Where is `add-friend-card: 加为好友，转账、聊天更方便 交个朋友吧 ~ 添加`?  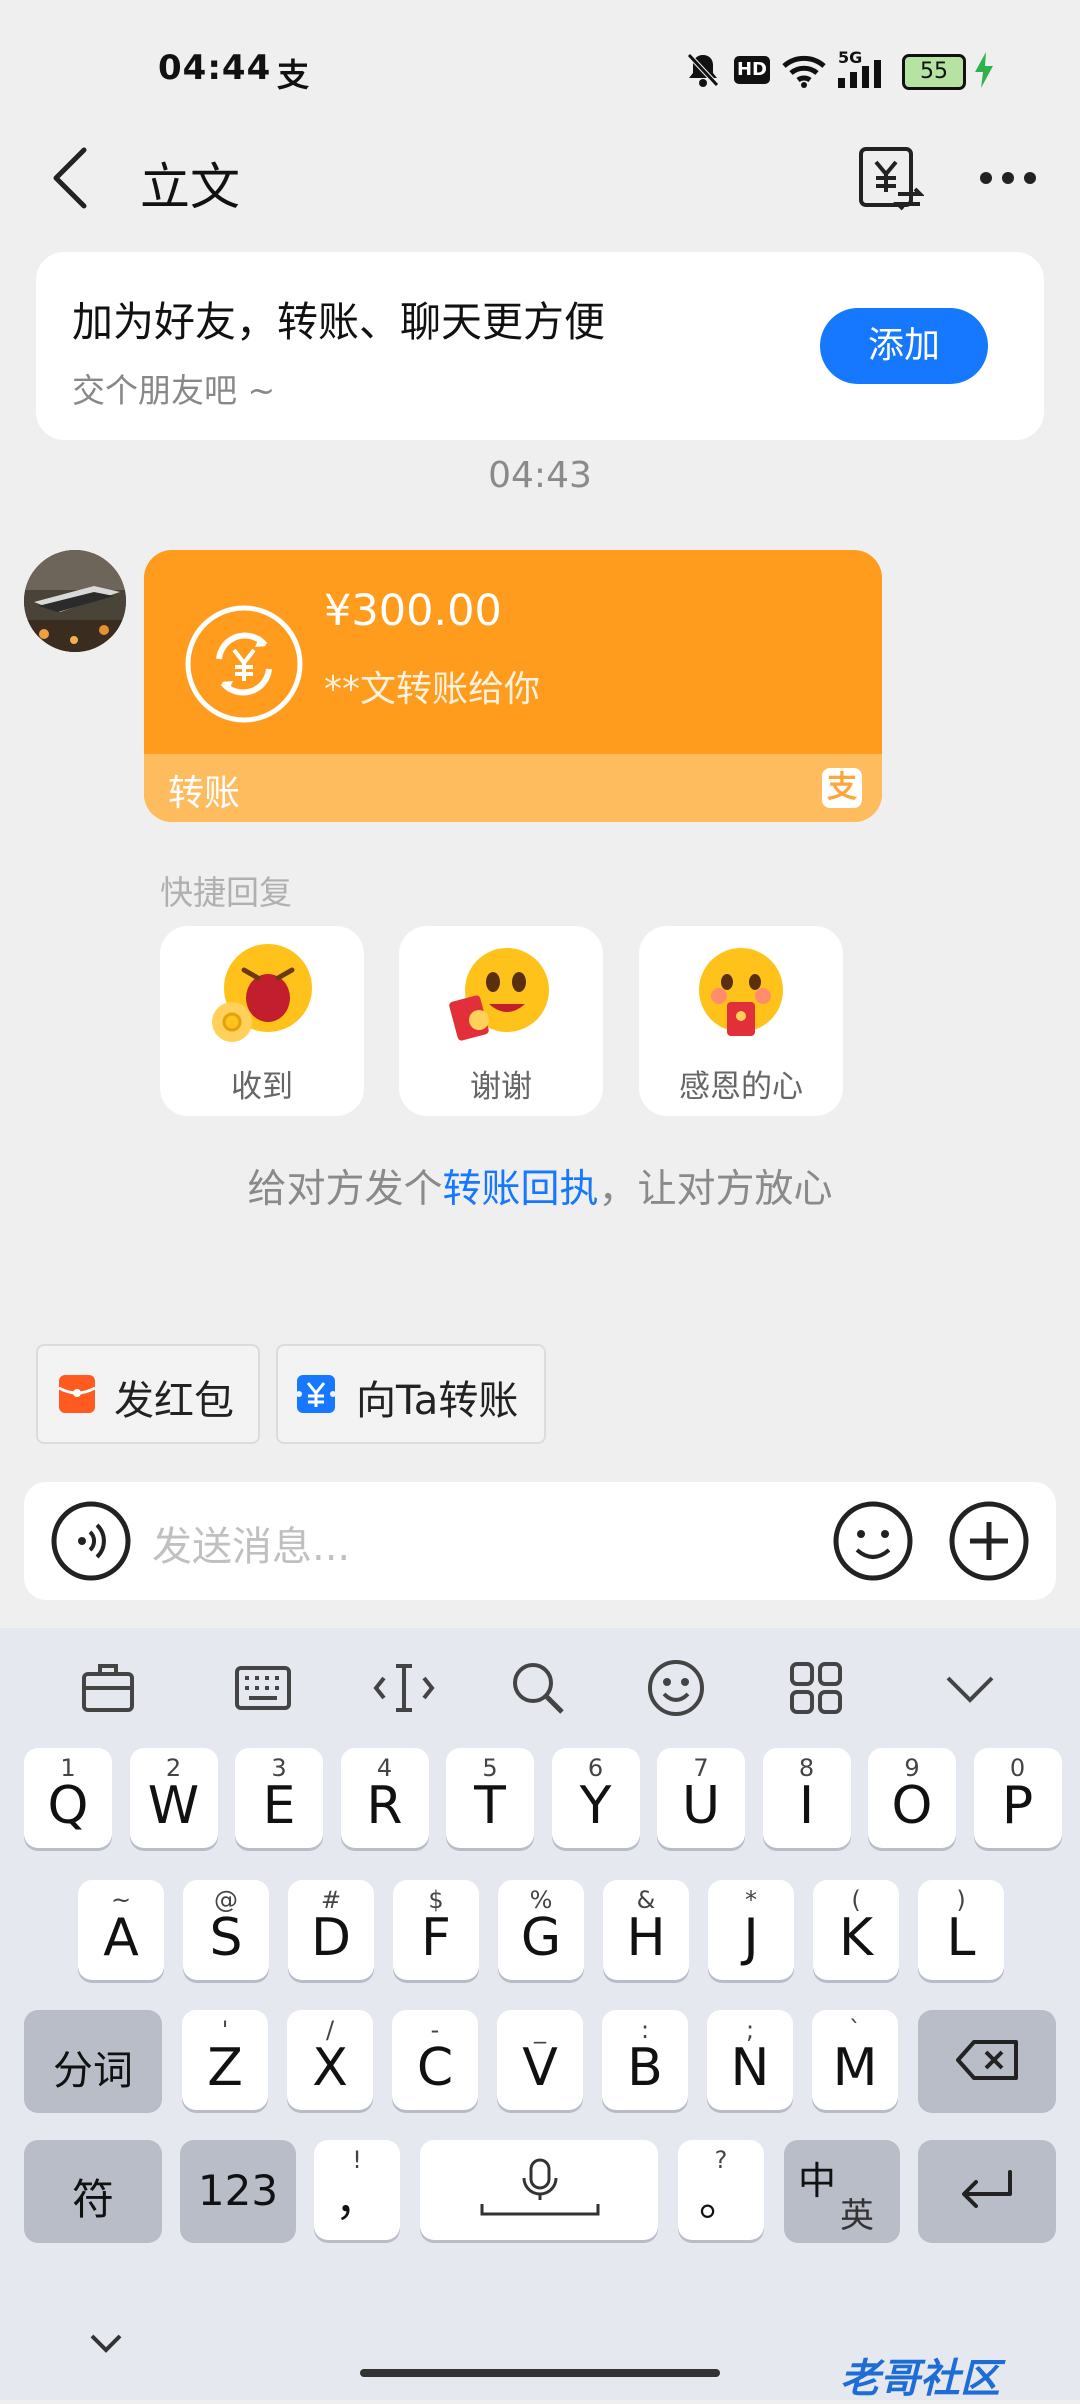
add-friend-card: 加为好友，转账、聊天更方便 交个朋友吧 ~ 添加 is located at coordinates (540, 346).